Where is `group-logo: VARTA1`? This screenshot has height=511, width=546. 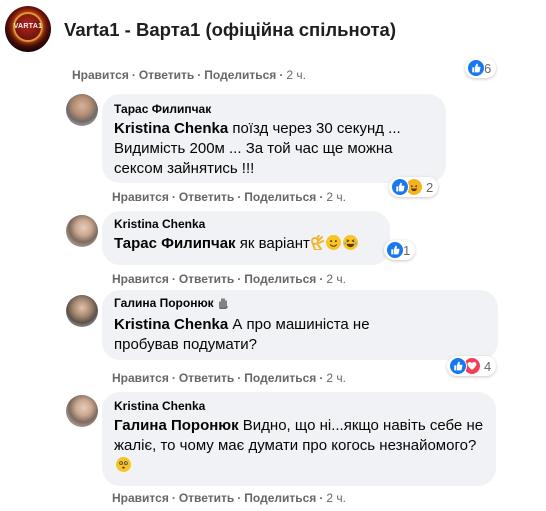 group-logo: VARTA1 is located at coordinates (28, 29).